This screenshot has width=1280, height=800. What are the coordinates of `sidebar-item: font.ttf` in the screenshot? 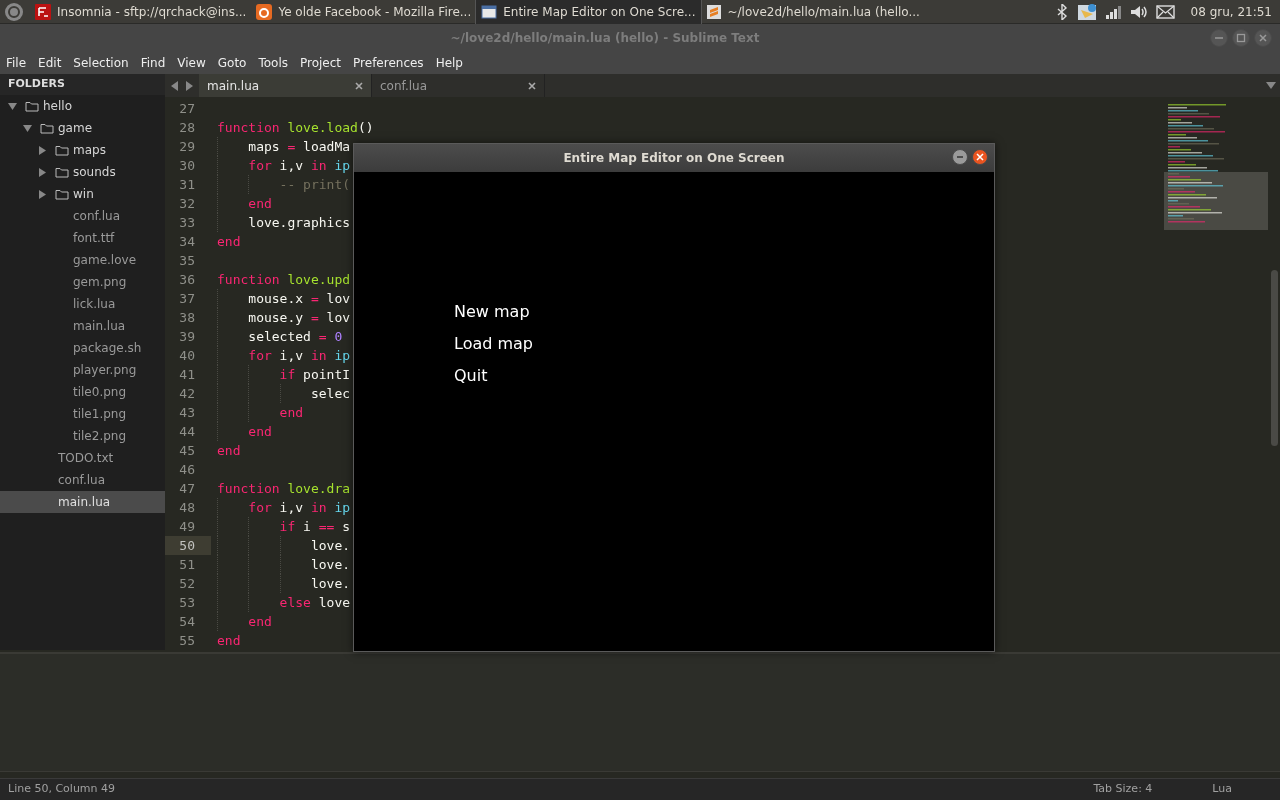 It's located at (82, 238).